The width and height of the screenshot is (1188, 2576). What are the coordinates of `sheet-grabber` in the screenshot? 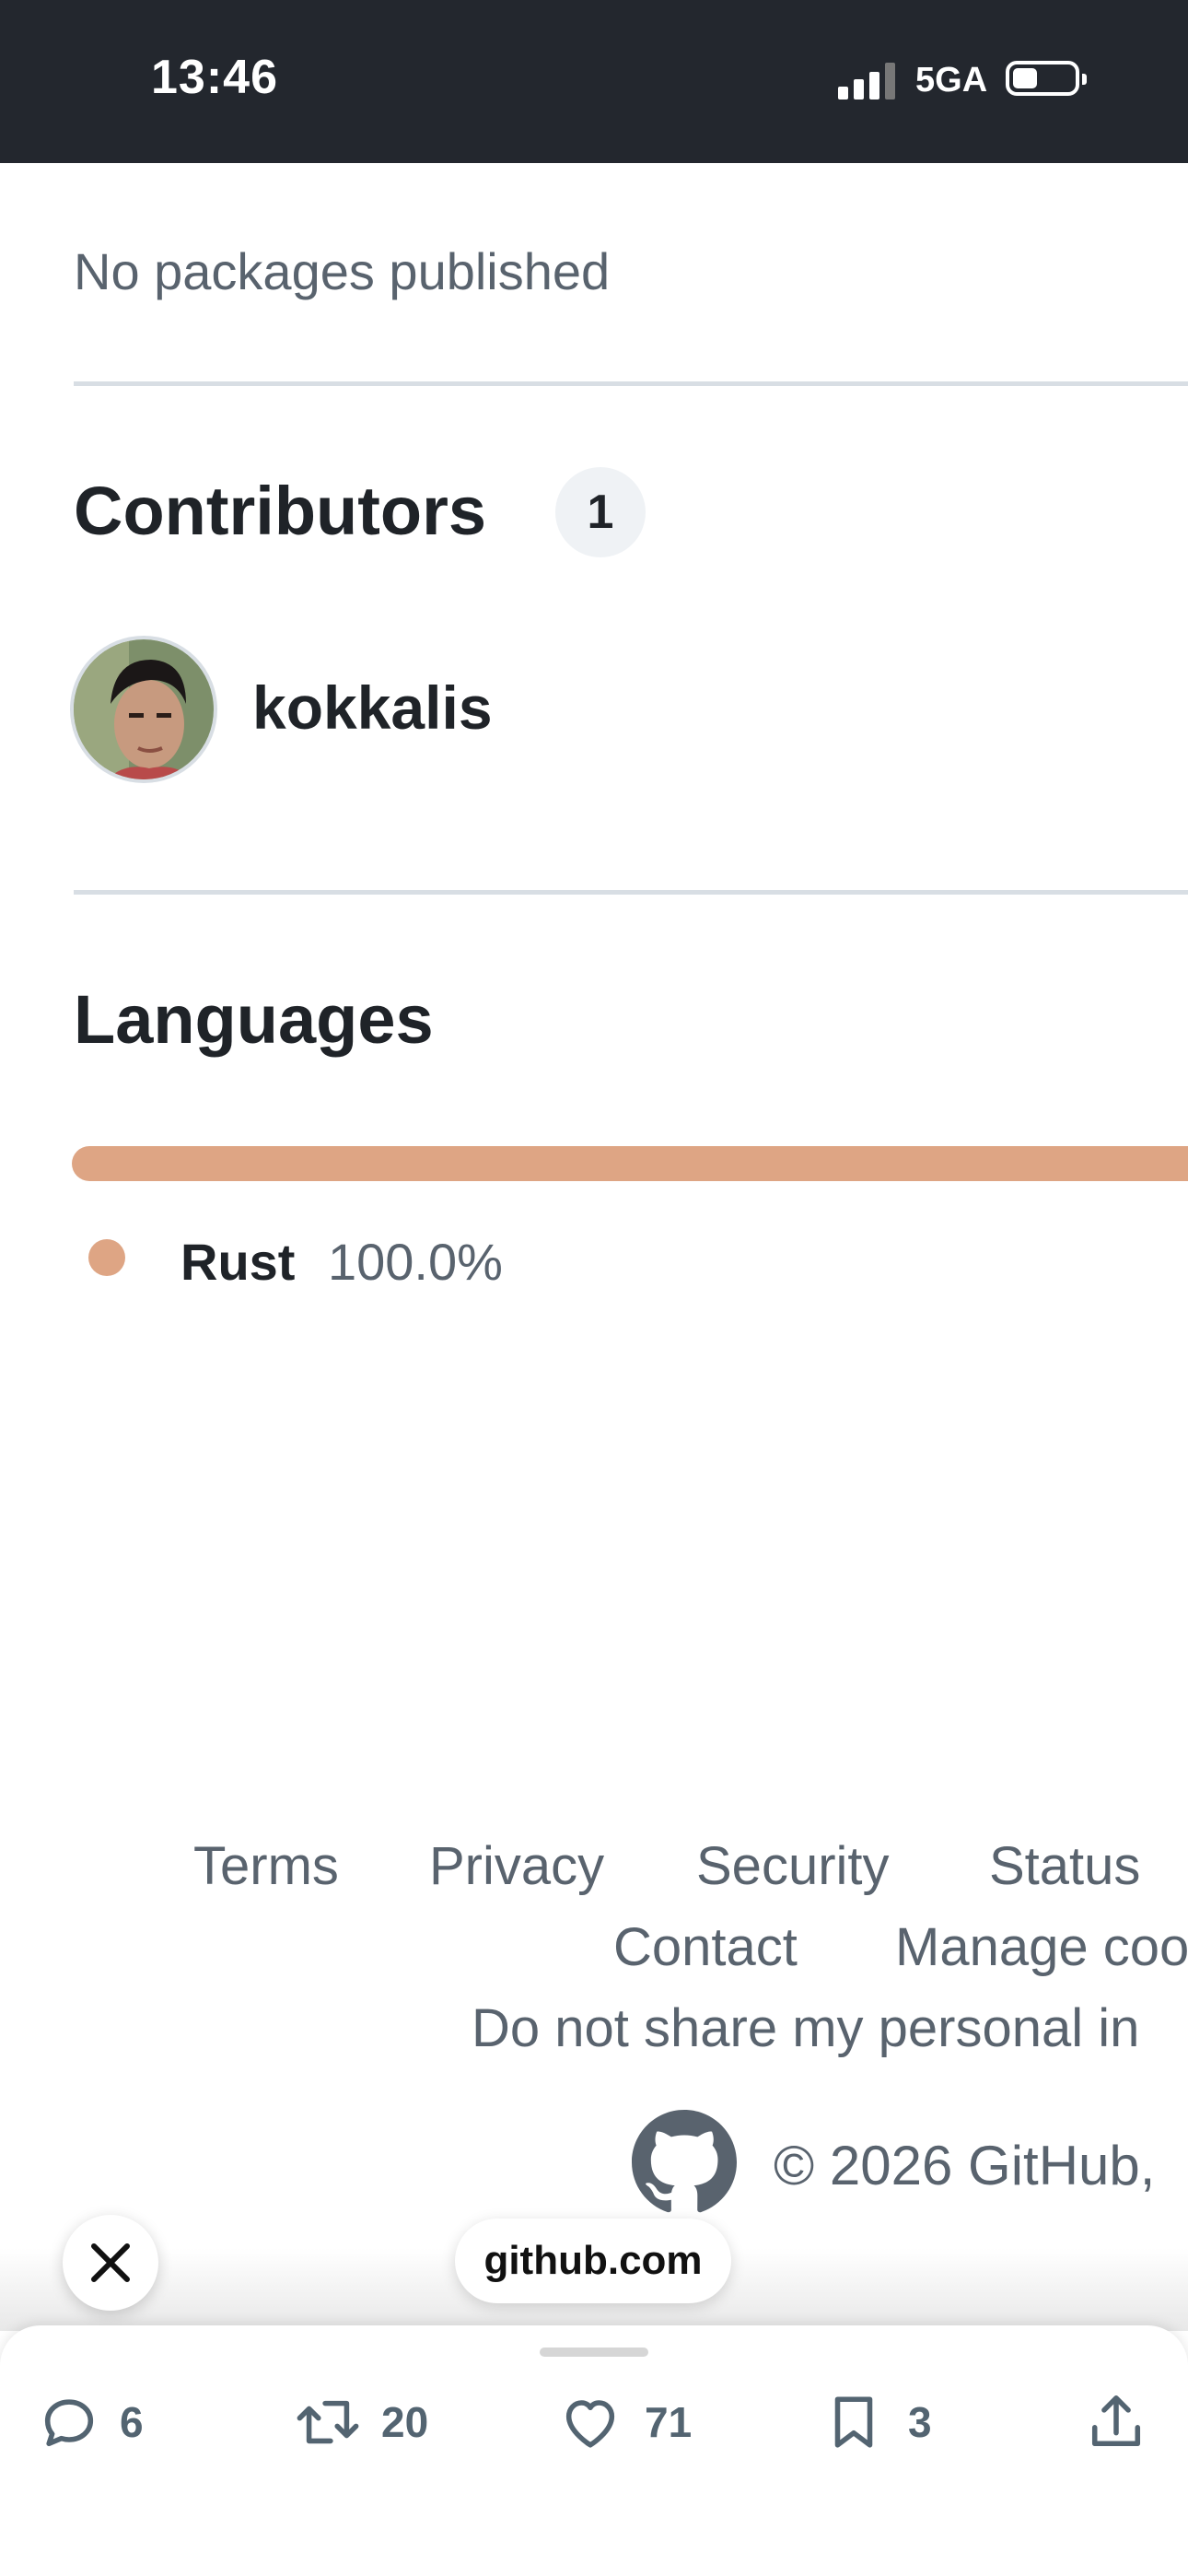 It's located at (594, 2352).